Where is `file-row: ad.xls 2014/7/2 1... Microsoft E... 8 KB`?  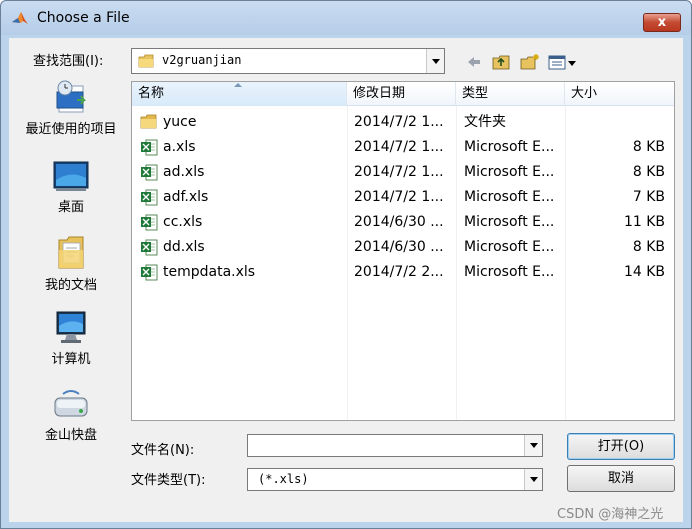 file-row: ad.xls 2014/7/2 1... Microsoft E... 8 KB is located at coordinates (403, 172).